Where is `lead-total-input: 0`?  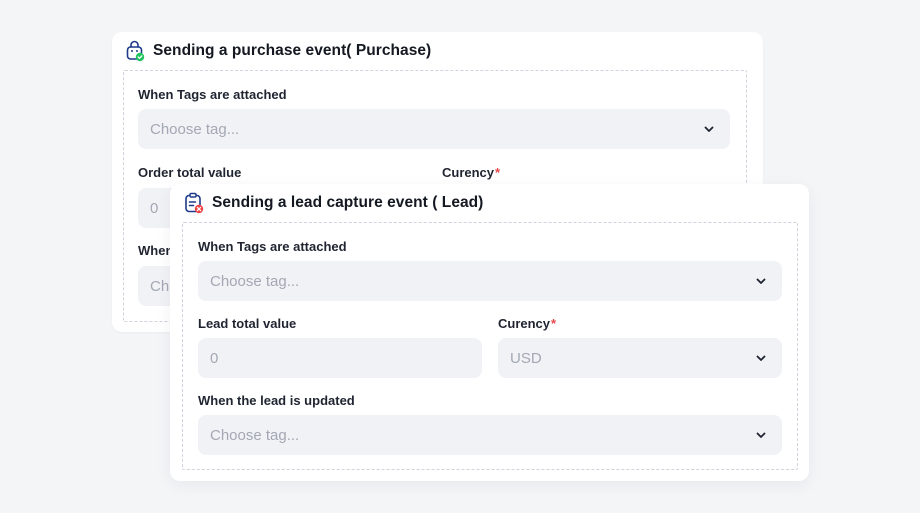
lead-total-input: 0 is located at coordinates (340, 358).